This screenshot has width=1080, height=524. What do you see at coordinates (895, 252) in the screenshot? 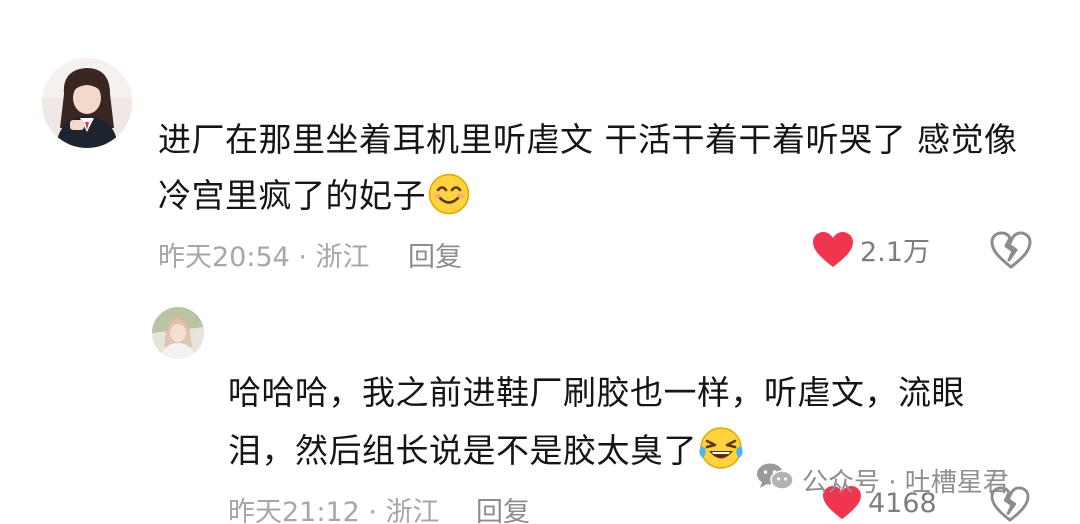
I see `comment-like-count: 2.1万` at bounding box center [895, 252].